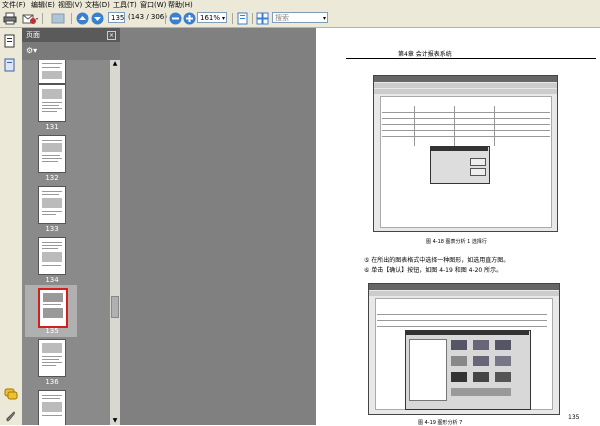 This screenshot has height=426, width=600. Describe the element at coordinates (456, 242) in the screenshot. I see `figure-caption-1: 图 4-18 图表分析 1 选择行` at that location.